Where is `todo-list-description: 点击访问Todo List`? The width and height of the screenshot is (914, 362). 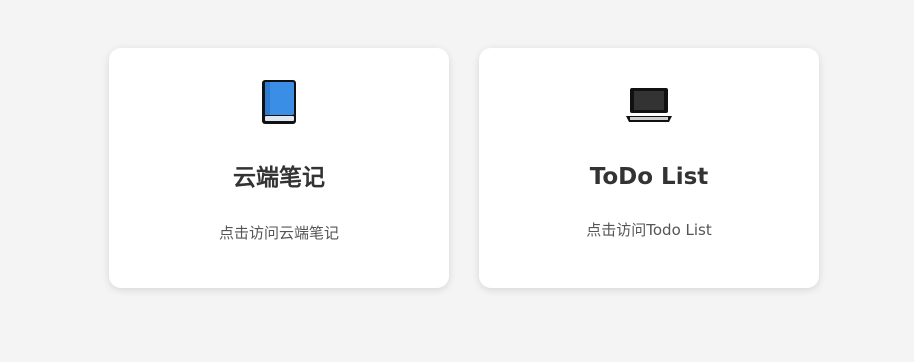 todo-list-description: 点击访问Todo List is located at coordinates (649, 230).